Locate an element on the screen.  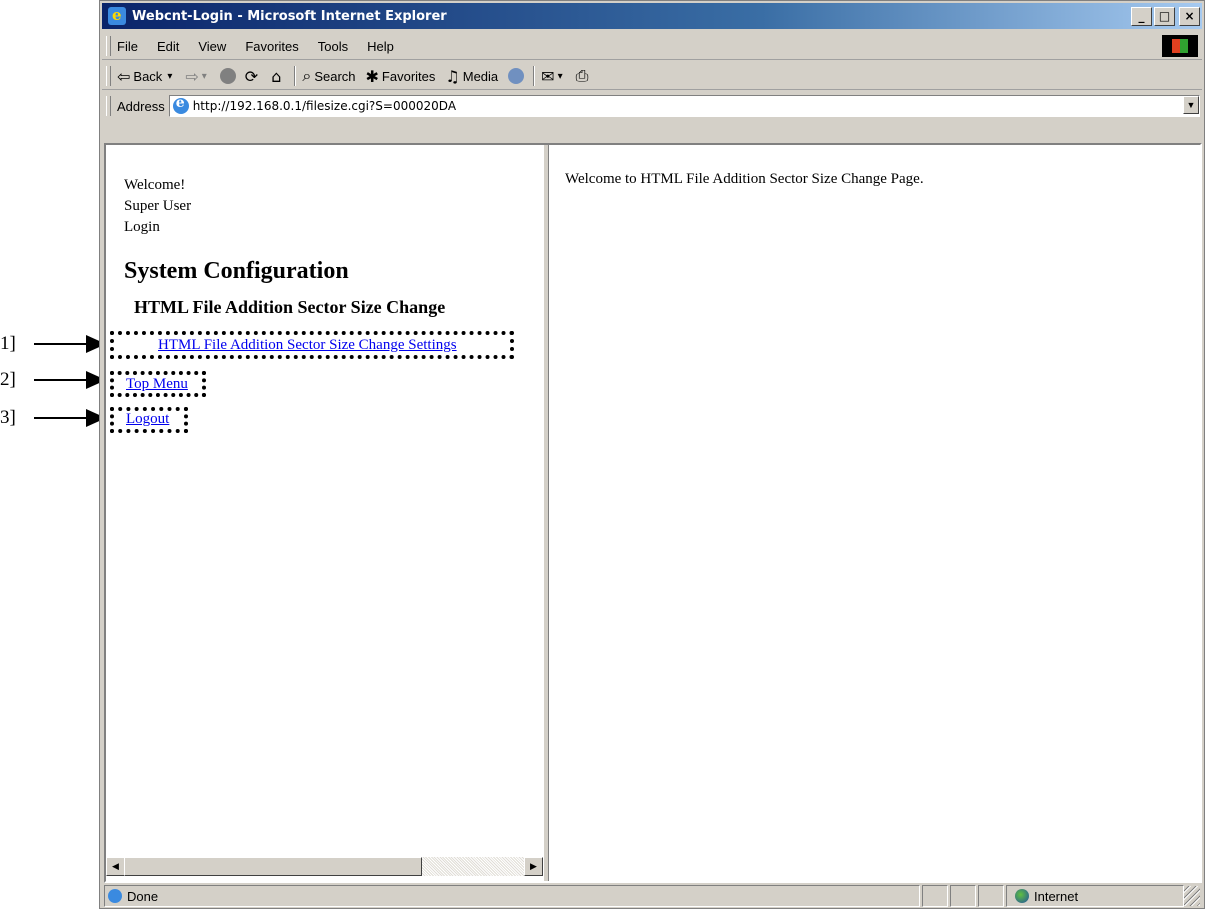
menu-file: File is located at coordinates (127, 46).